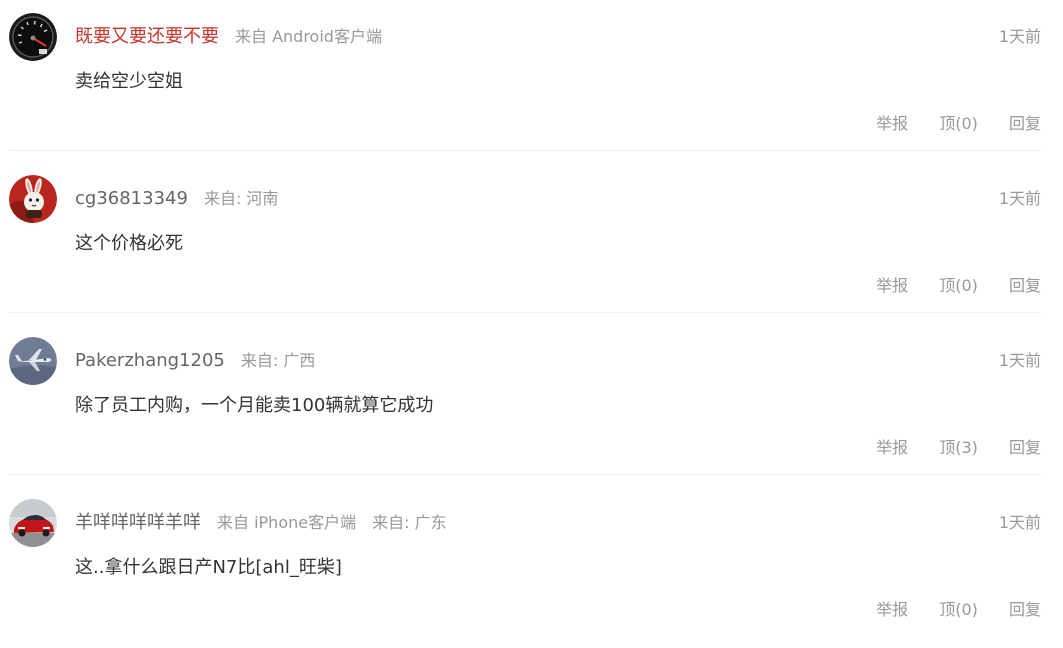 This screenshot has width=1063, height=648. What do you see at coordinates (308, 36) in the screenshot?
I see `source-label: 来自 Android客户端` at bounding box center [308, 36].